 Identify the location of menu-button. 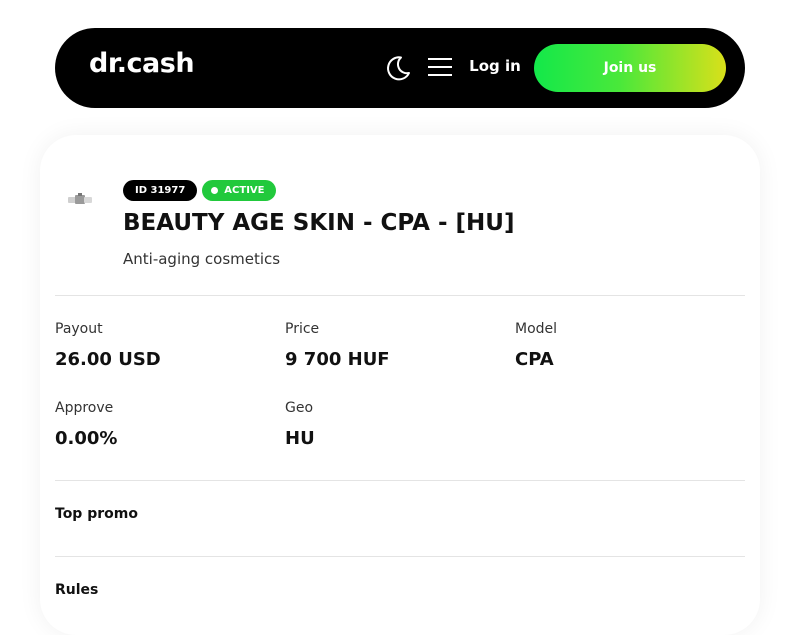
(440, 67).